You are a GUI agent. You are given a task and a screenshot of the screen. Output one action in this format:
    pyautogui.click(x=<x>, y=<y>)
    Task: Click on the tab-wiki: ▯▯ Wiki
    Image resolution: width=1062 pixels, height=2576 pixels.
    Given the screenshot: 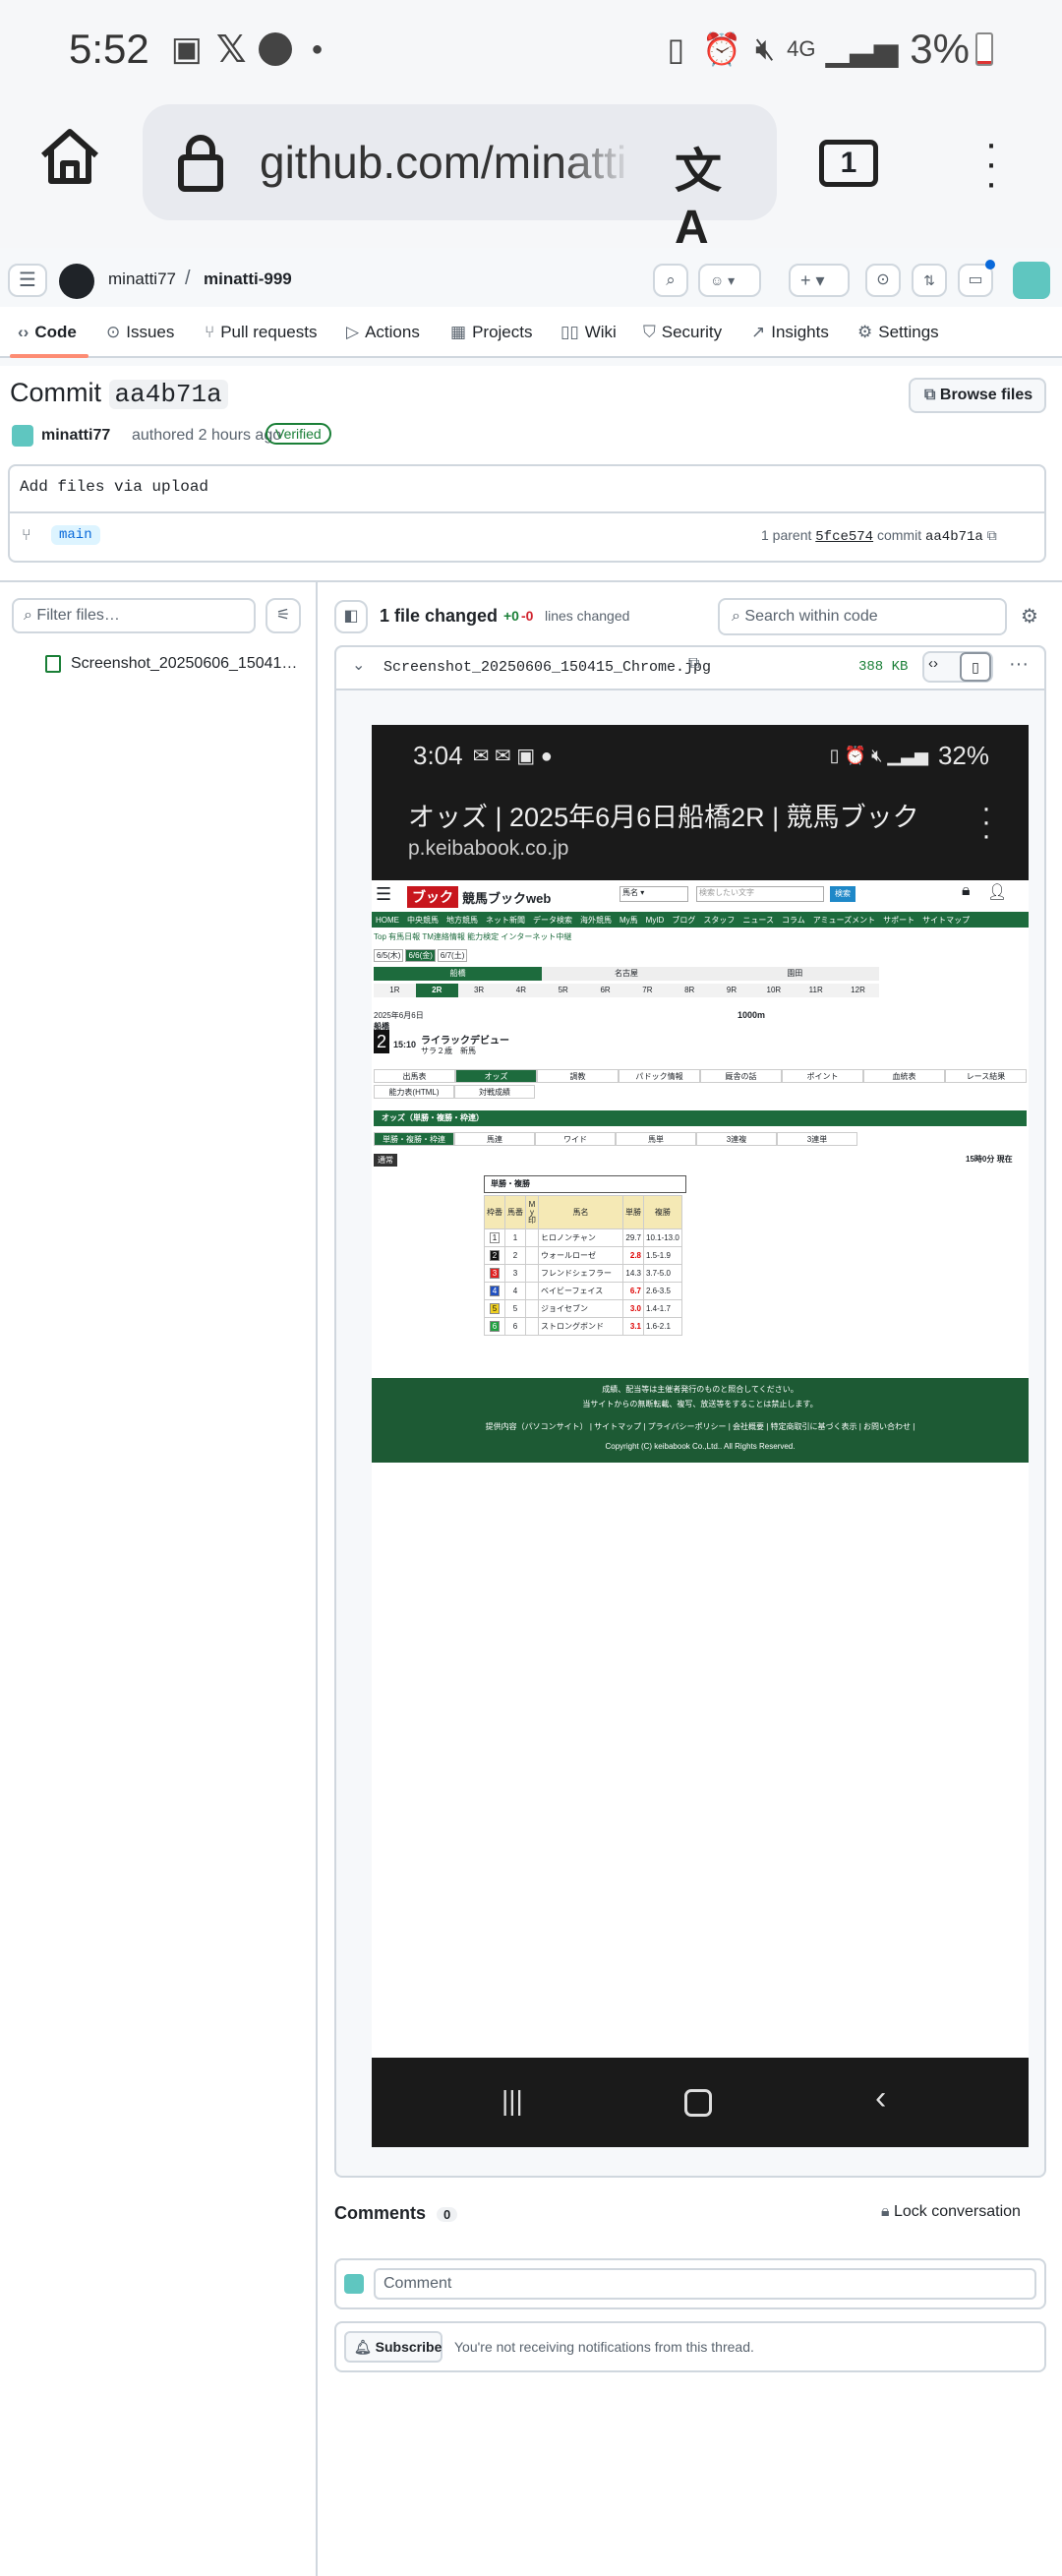 What is the action you would take?
    pyautogui.click(x=588, y=332)
    